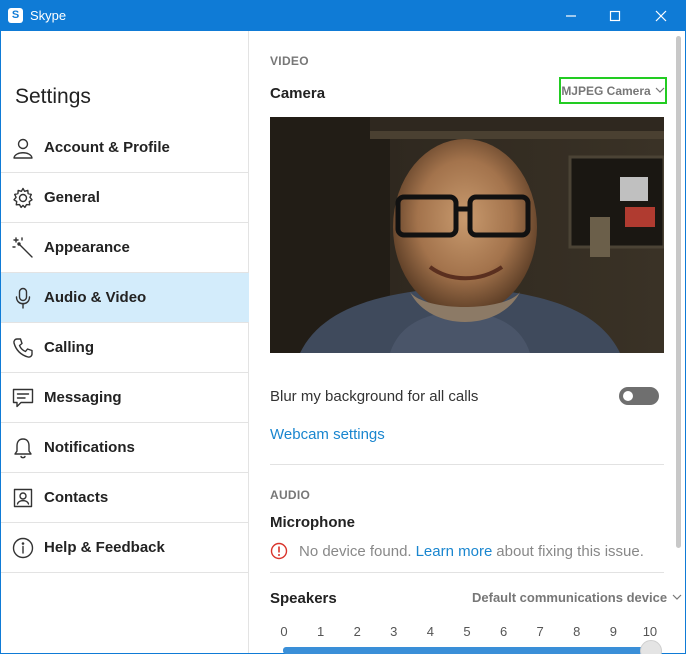  I want to click on sidebar-item-label: Audio & Video, so click(95, 297).